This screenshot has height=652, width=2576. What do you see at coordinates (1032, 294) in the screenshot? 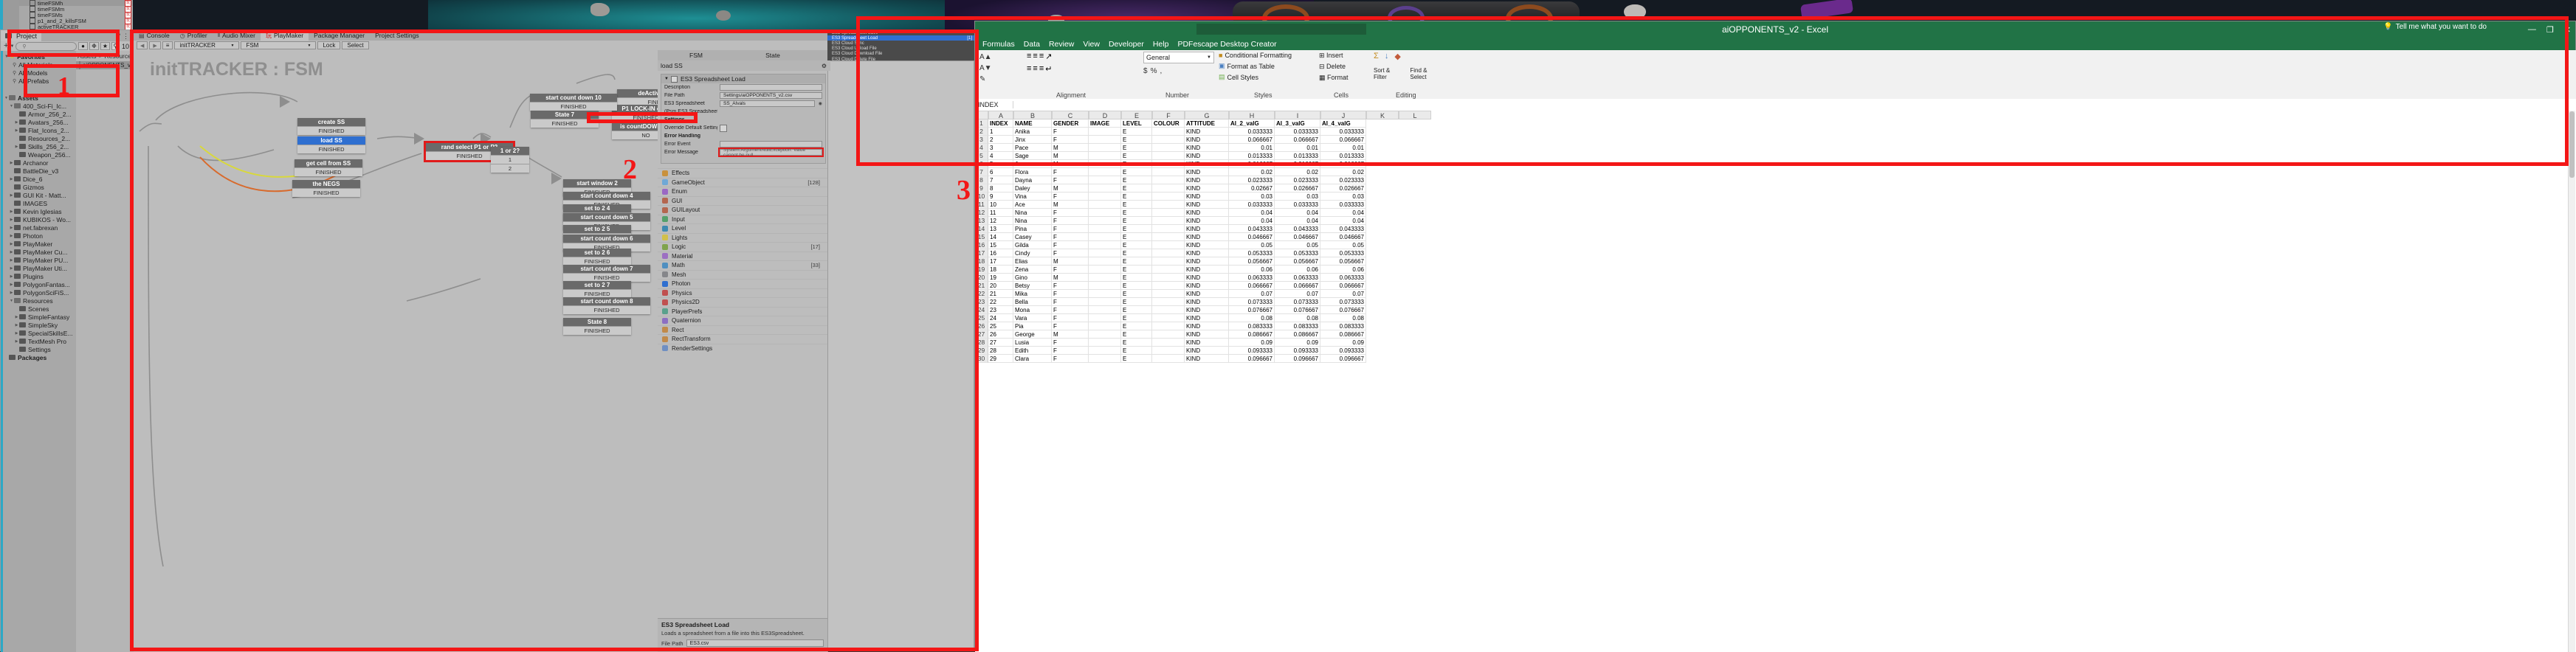
I see `table-cell: Mika` at bounding box center [1032, 294].